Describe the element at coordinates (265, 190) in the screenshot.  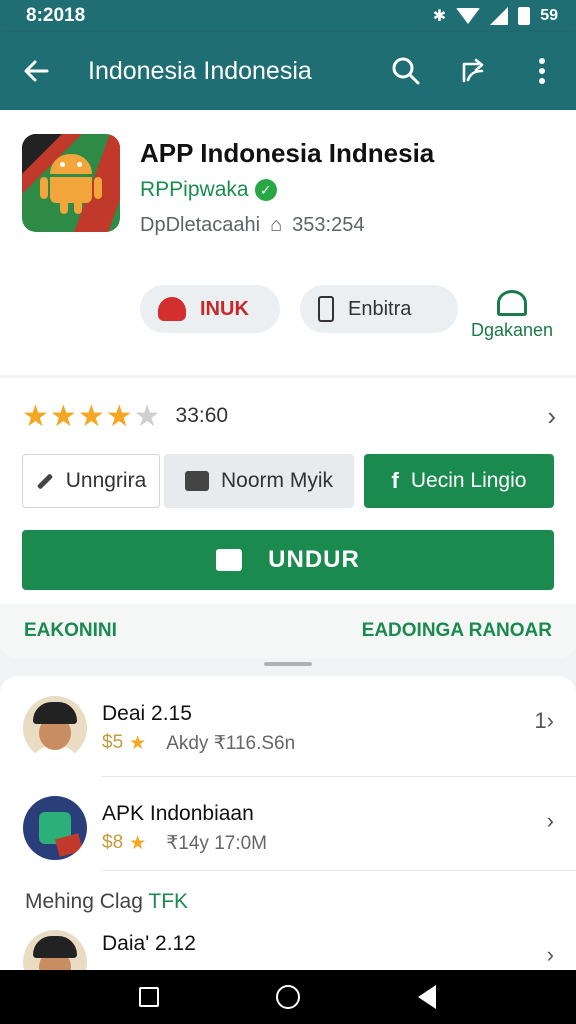
I see `verified-icon: ✓` at that location.